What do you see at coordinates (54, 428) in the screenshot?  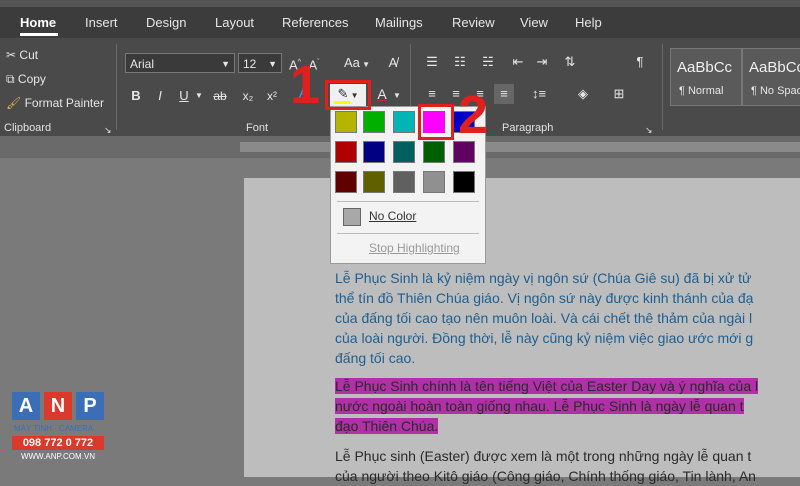 I see `logo-tagline: MÁY TÍNH · CAMERA` at bounding box center [54, 428].